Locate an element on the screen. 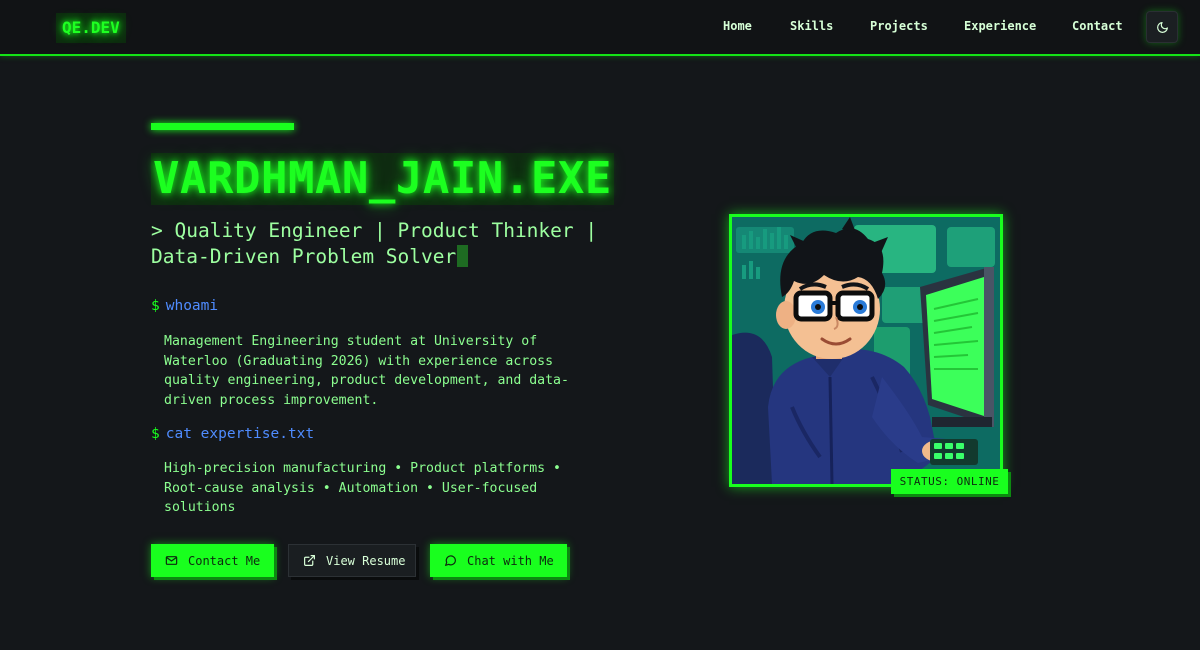 The height and width of the screenshot is (650, 1200). avatar-illustration is located at coordinates (866, 350).